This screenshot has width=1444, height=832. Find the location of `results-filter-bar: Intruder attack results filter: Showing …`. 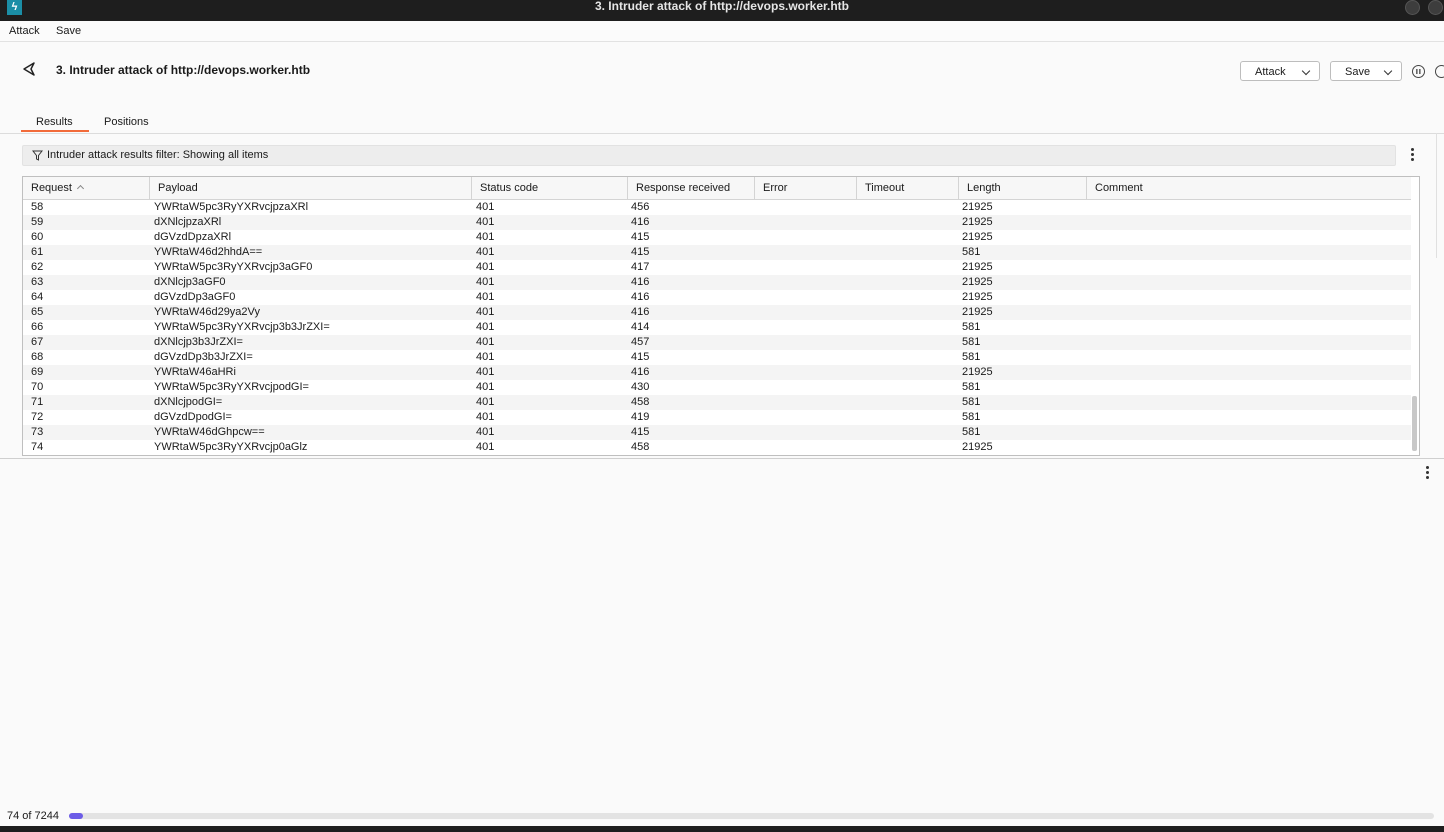

results-filter-bar: Intruder attack results filter: Showing … is located at coordinates (709, 155).